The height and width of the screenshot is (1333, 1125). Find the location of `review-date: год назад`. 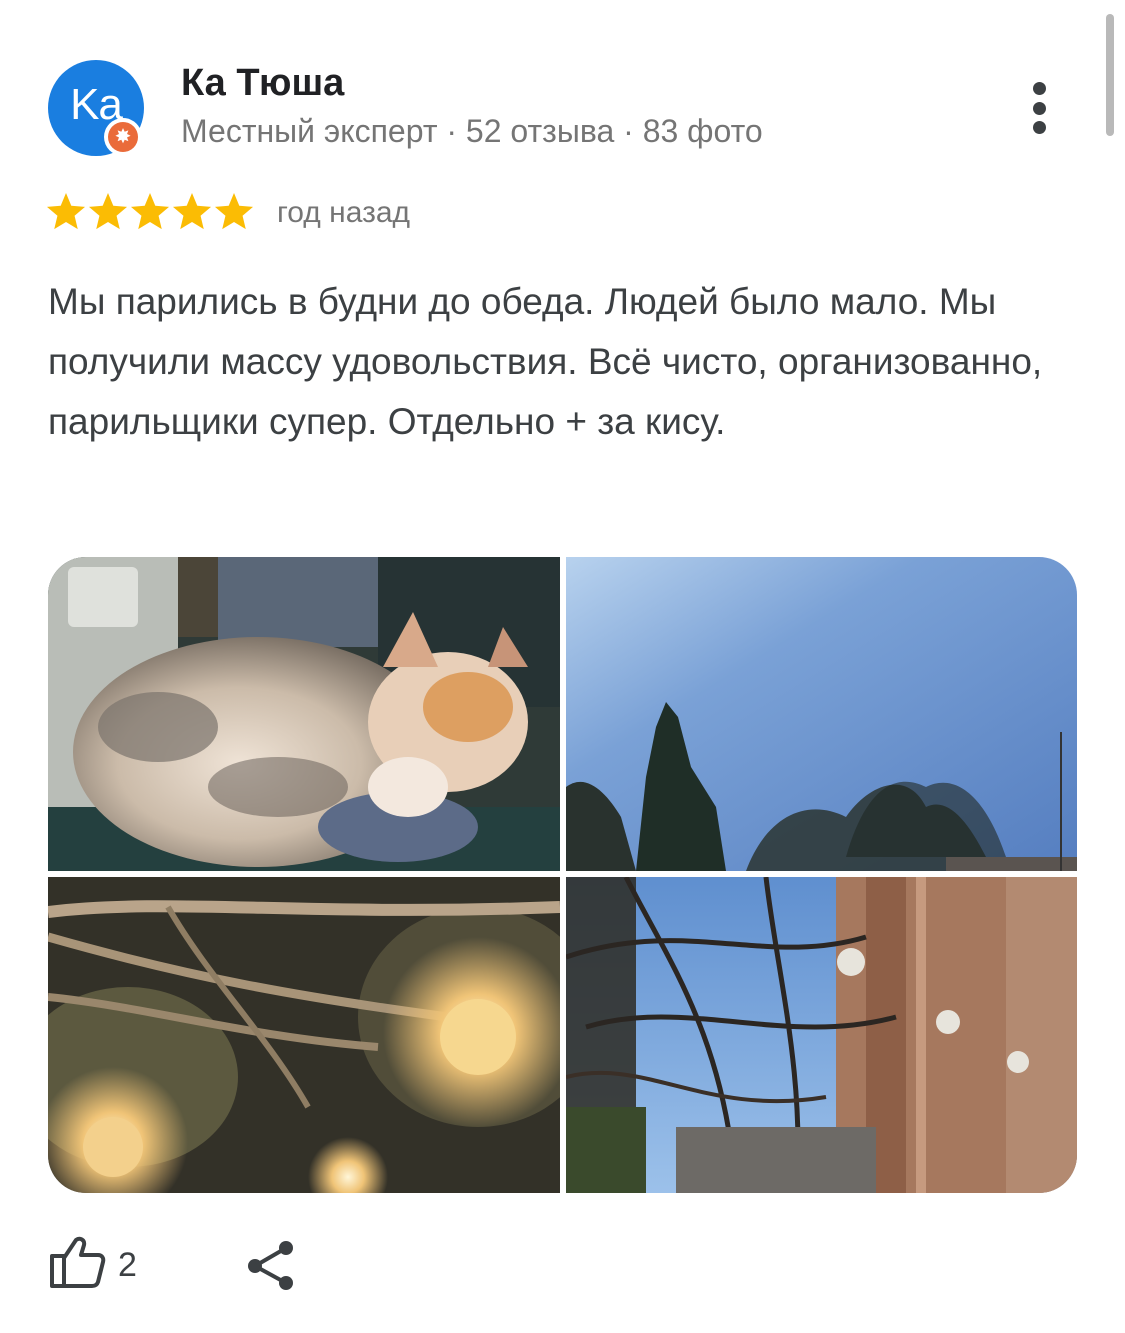

review-date: год назад is located at coordinates (344, 212).